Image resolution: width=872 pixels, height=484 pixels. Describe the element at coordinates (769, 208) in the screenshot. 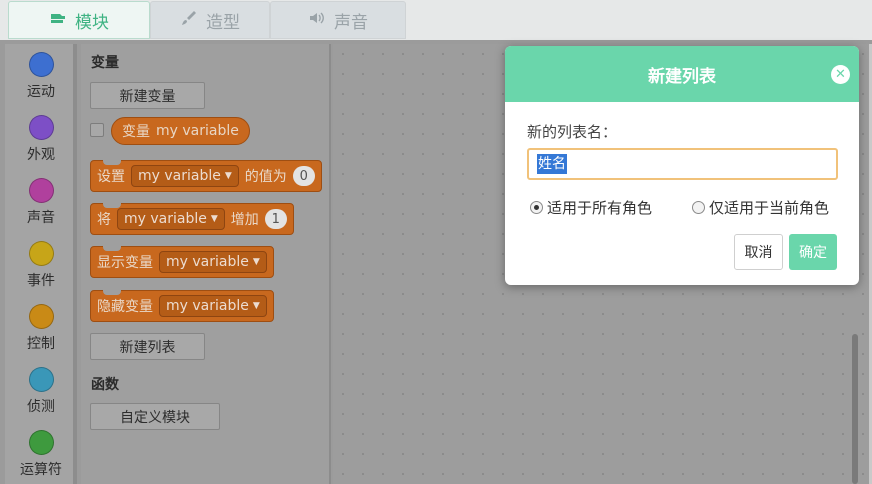

I see `radio-label: 仅适用于当前角色` at that location.